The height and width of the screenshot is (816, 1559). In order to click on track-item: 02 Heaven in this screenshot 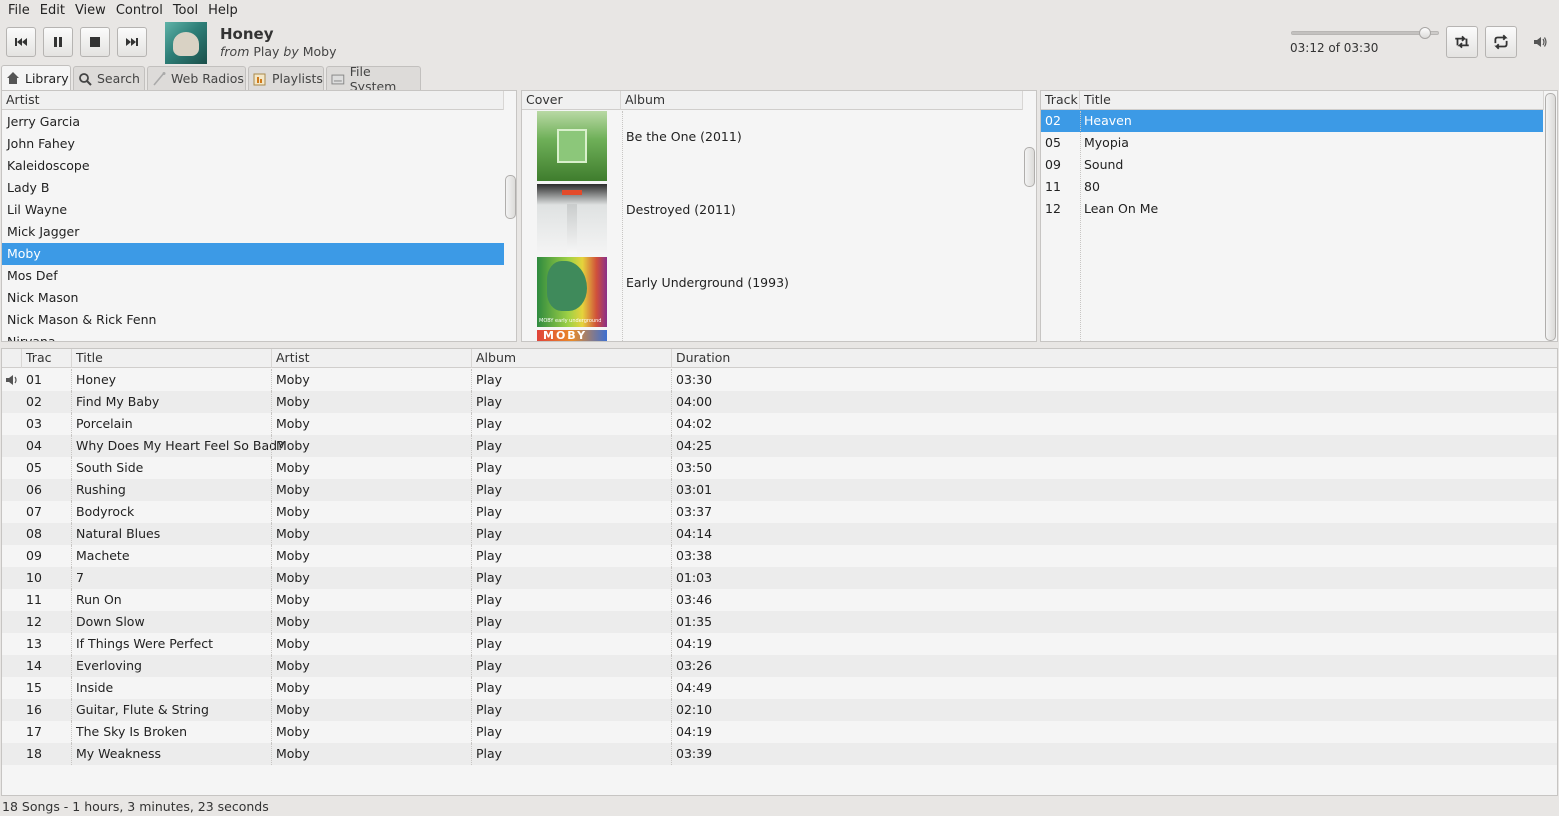, I will do `click(1292, 121)`.